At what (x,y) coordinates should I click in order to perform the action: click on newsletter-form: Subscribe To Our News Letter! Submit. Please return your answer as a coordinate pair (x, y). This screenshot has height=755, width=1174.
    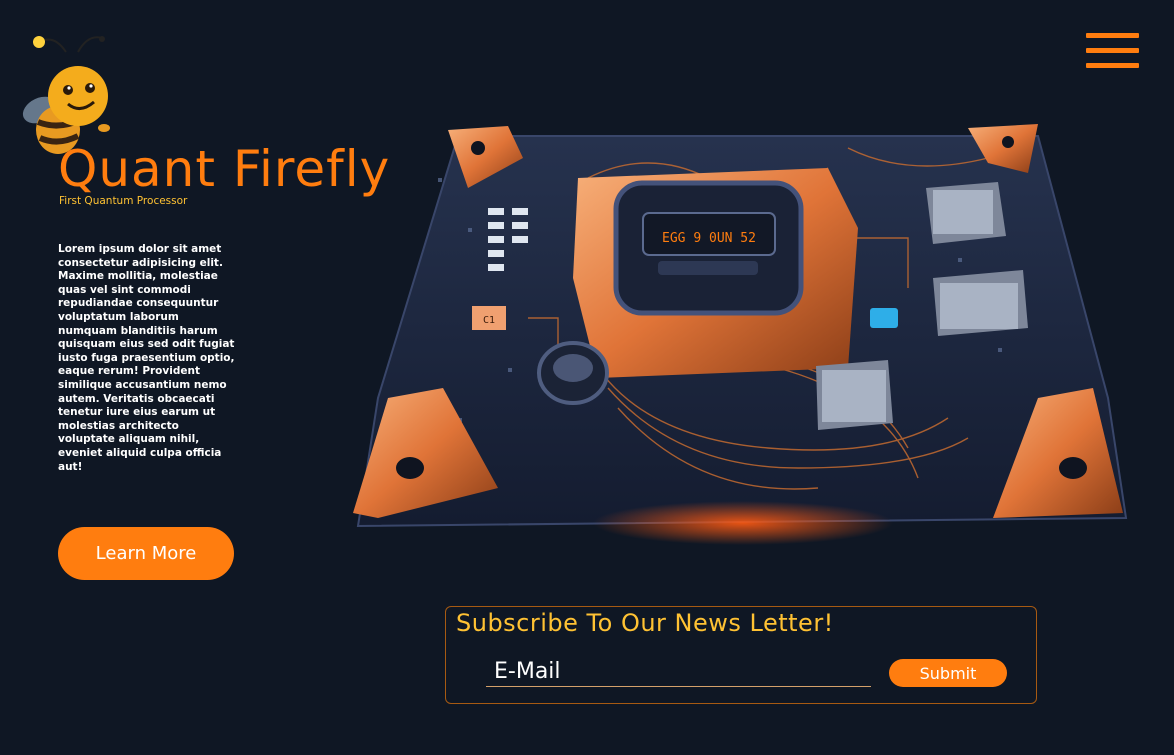
    Looking at the image, I should click on (741, 655).